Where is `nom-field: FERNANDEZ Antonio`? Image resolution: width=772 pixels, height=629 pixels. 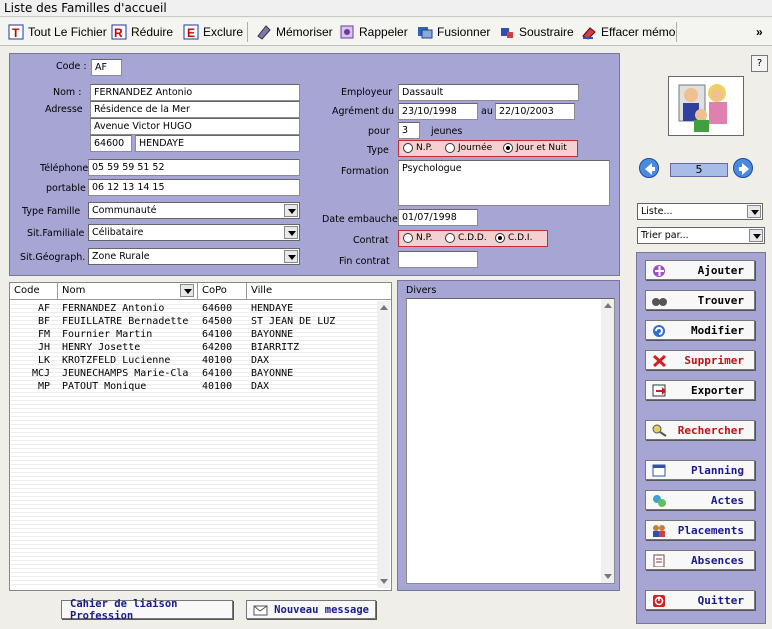
nom-field: FERNANDEZ Antonio is located at coordinates (195, 92).